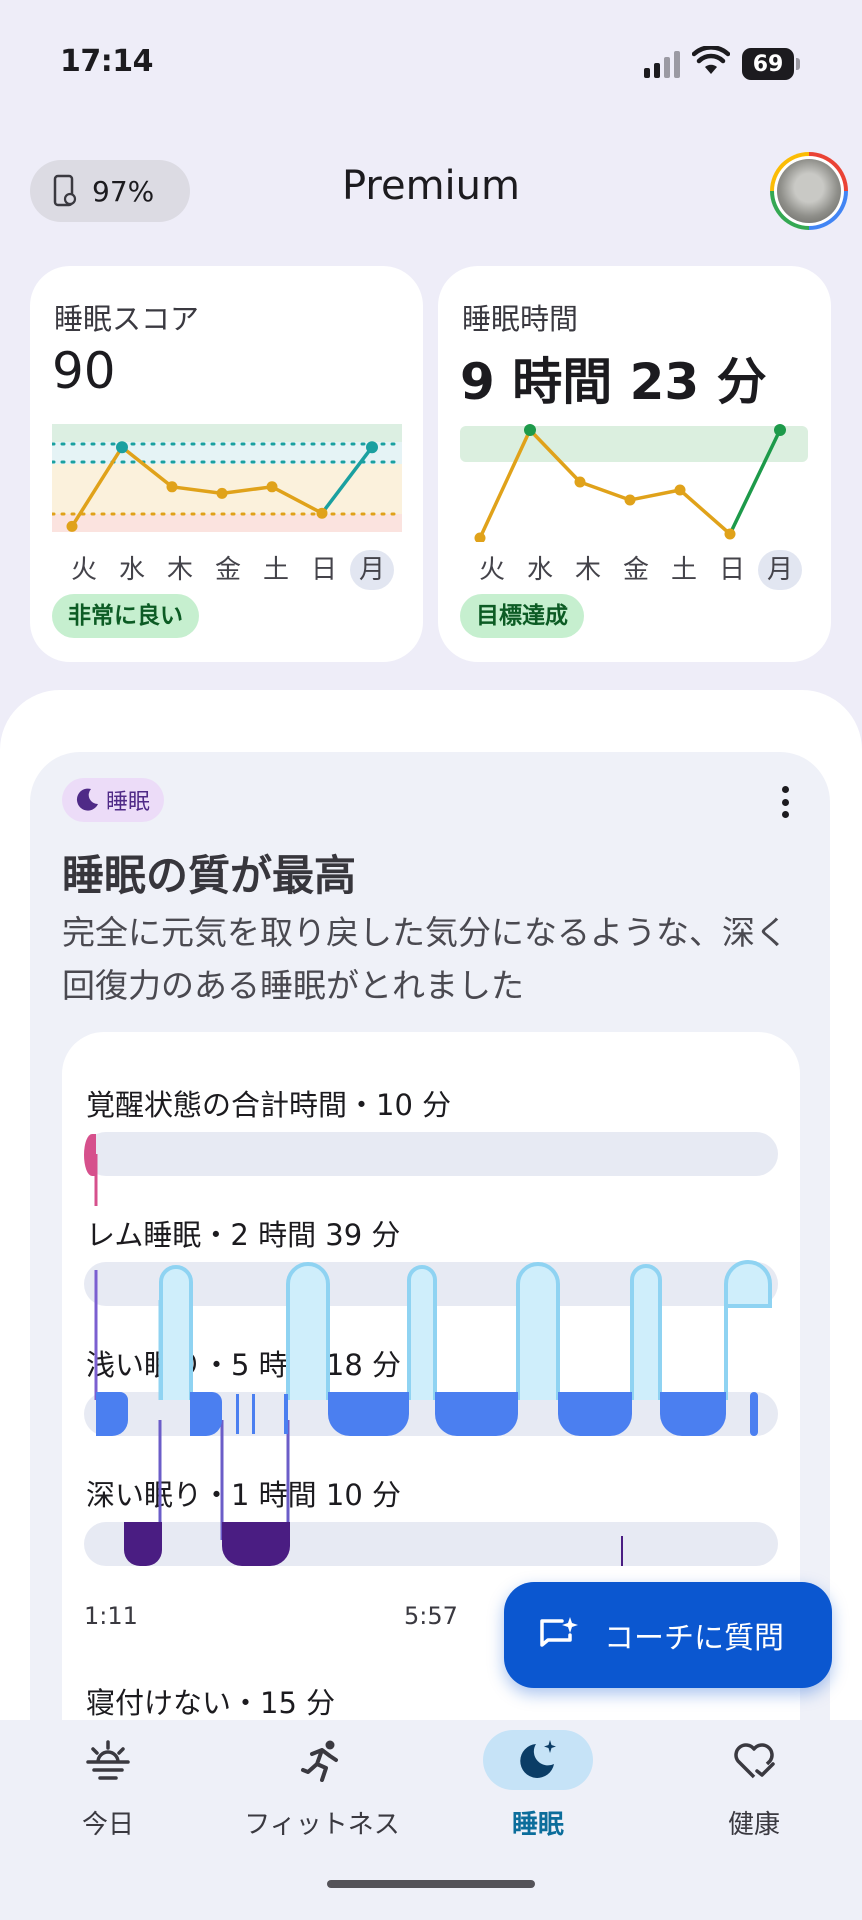 The height and width of the screenshot is (1920, 862). Describe the element at coordinates (754, 1785) in the screenshot. I see `nav-health: 健康` at that location.